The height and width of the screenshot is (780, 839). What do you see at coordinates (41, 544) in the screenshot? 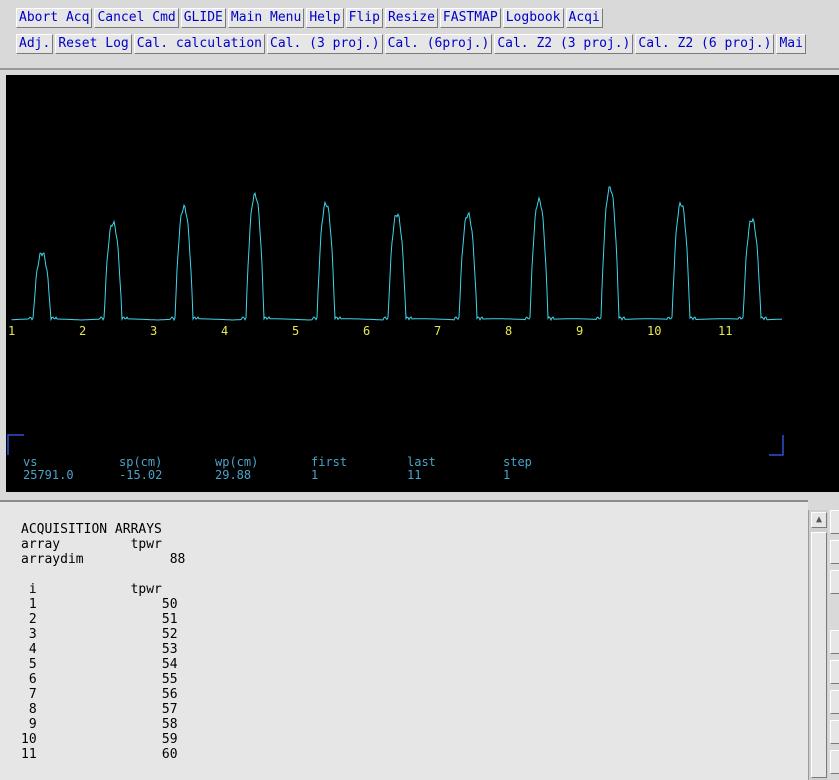
I see `array-label: array` at bounding box center [41, 544].